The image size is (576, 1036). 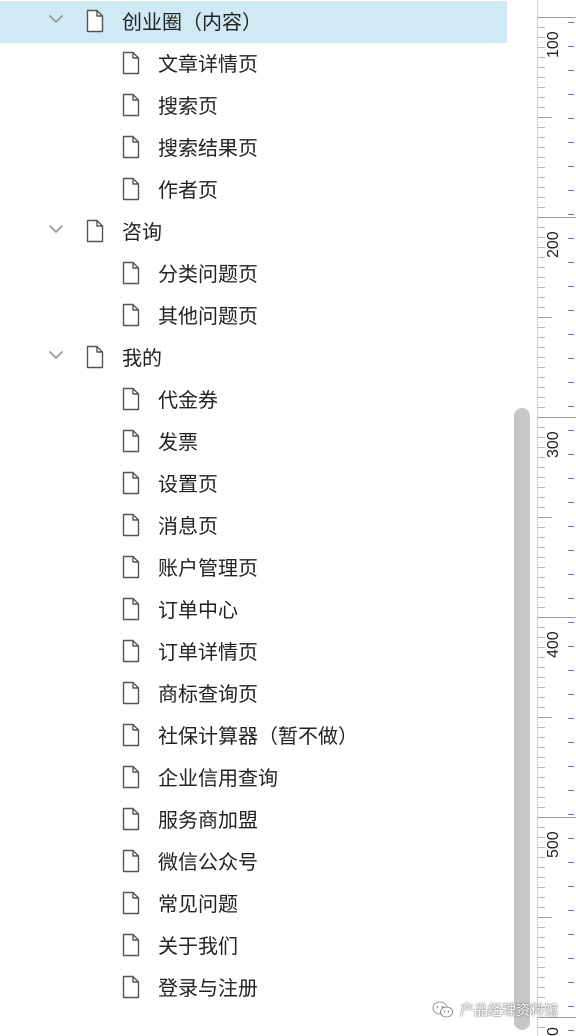 What do you see at coordinates (522, 719) in the screenshot?
I see `scrollbar-thumb` at bounding box center [522, 719].